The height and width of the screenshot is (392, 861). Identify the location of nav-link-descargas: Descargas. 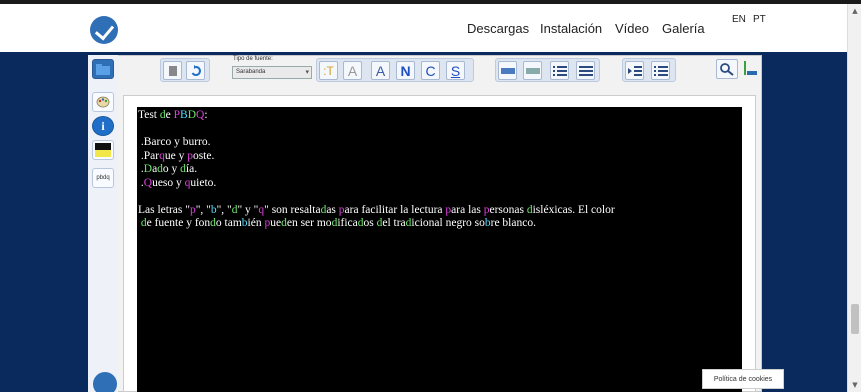
(498, 28).